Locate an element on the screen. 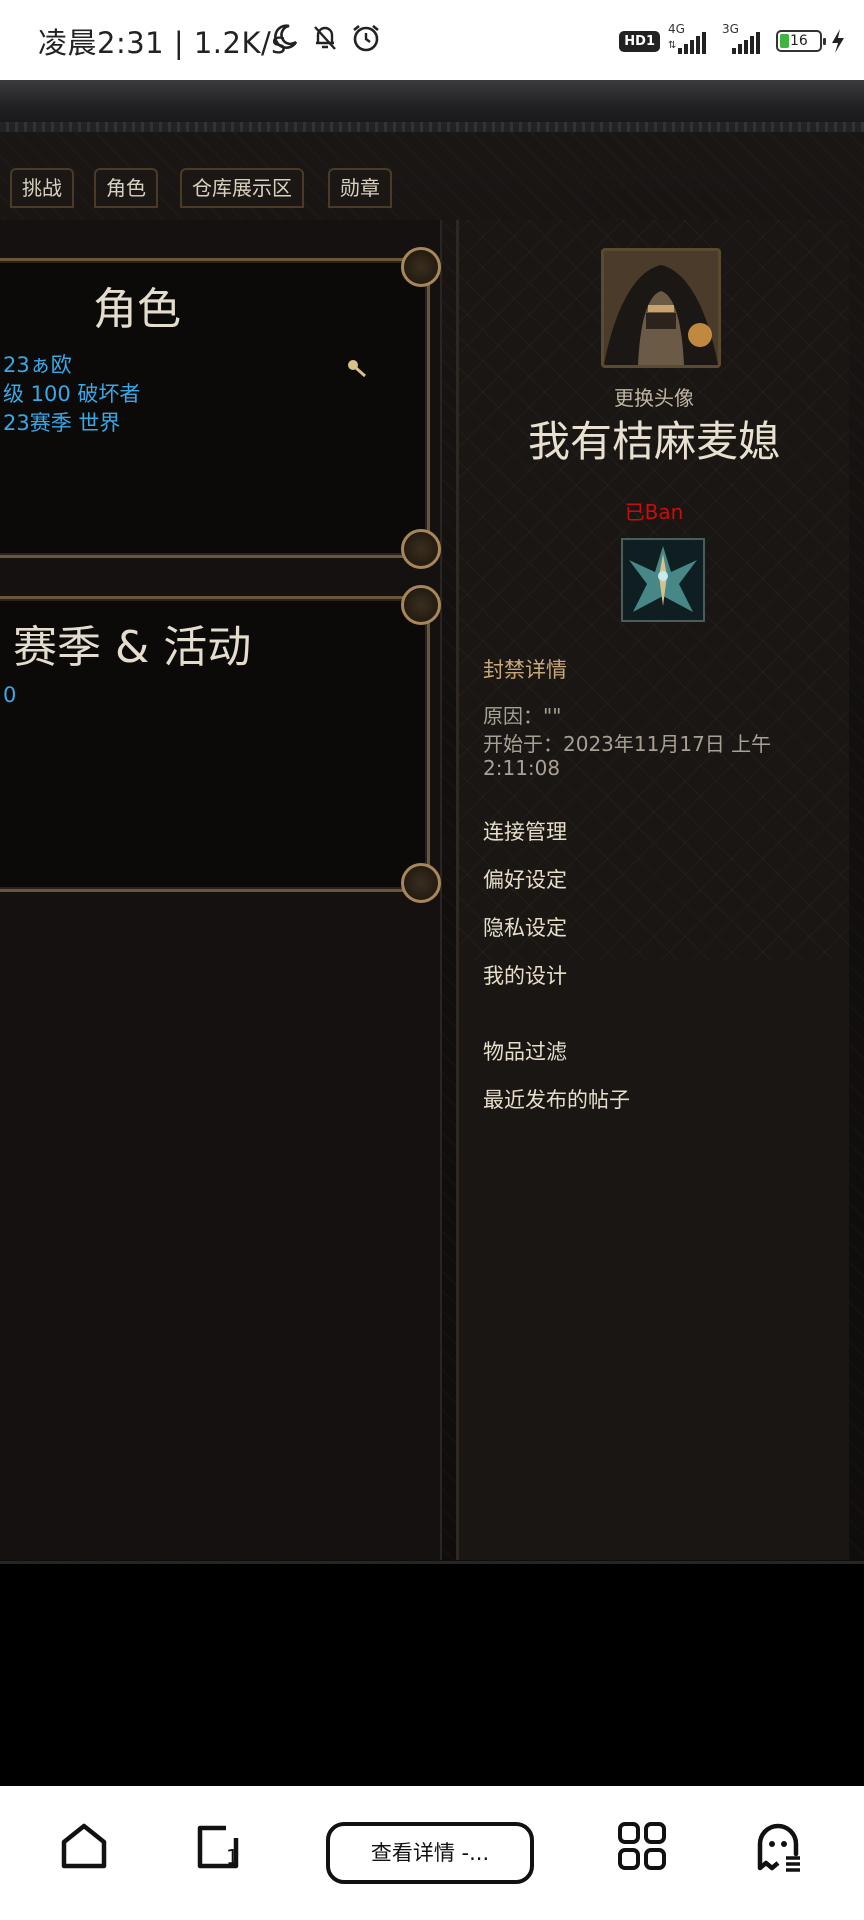 This screenshot has height=1920, width=864. ban-reason: 原因："" is located at coordinates (522, 716).